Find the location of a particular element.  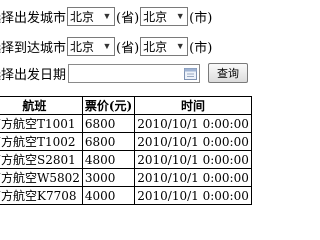

header-price: 票价(元) is located at coordinates (108, 105).